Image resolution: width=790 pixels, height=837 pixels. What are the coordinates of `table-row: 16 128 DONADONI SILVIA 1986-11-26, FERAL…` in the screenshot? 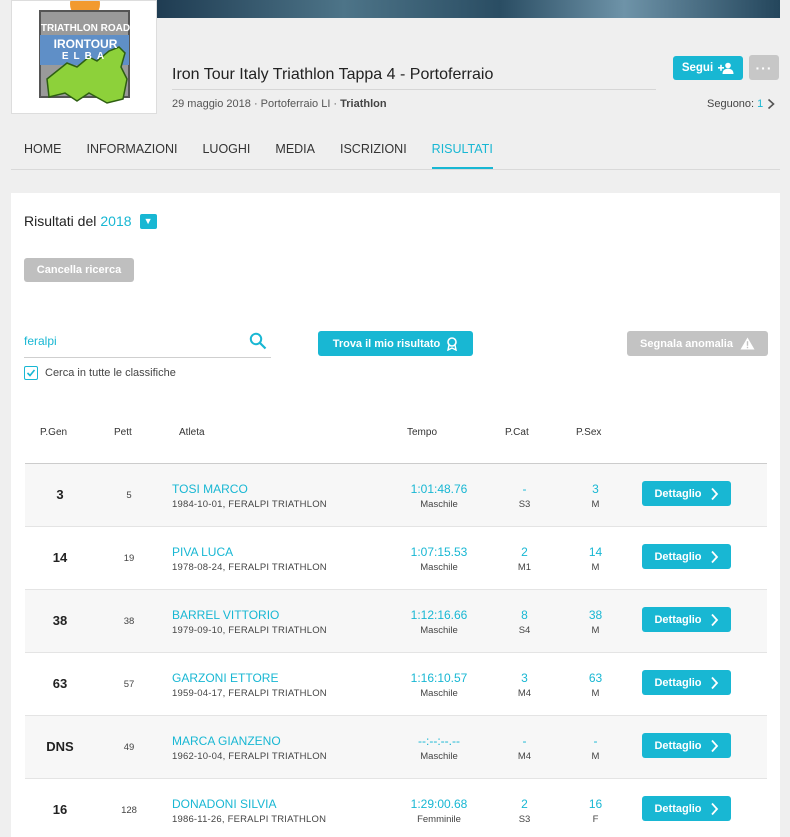 It's located at (396, 808).